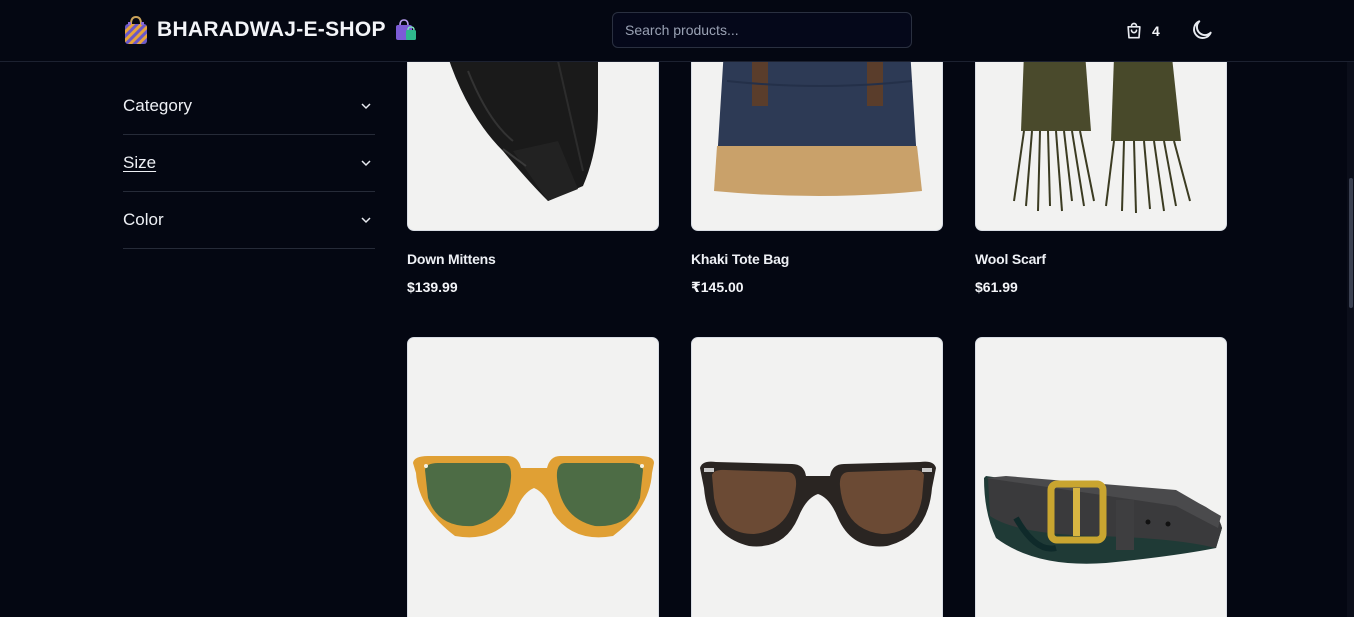 The width and height of the screenshot is (1354, 617). What do you see at coordinates (405, 29) in the screenshot?
I see `shopping-bags-icon` at bounding box center [405, 29].